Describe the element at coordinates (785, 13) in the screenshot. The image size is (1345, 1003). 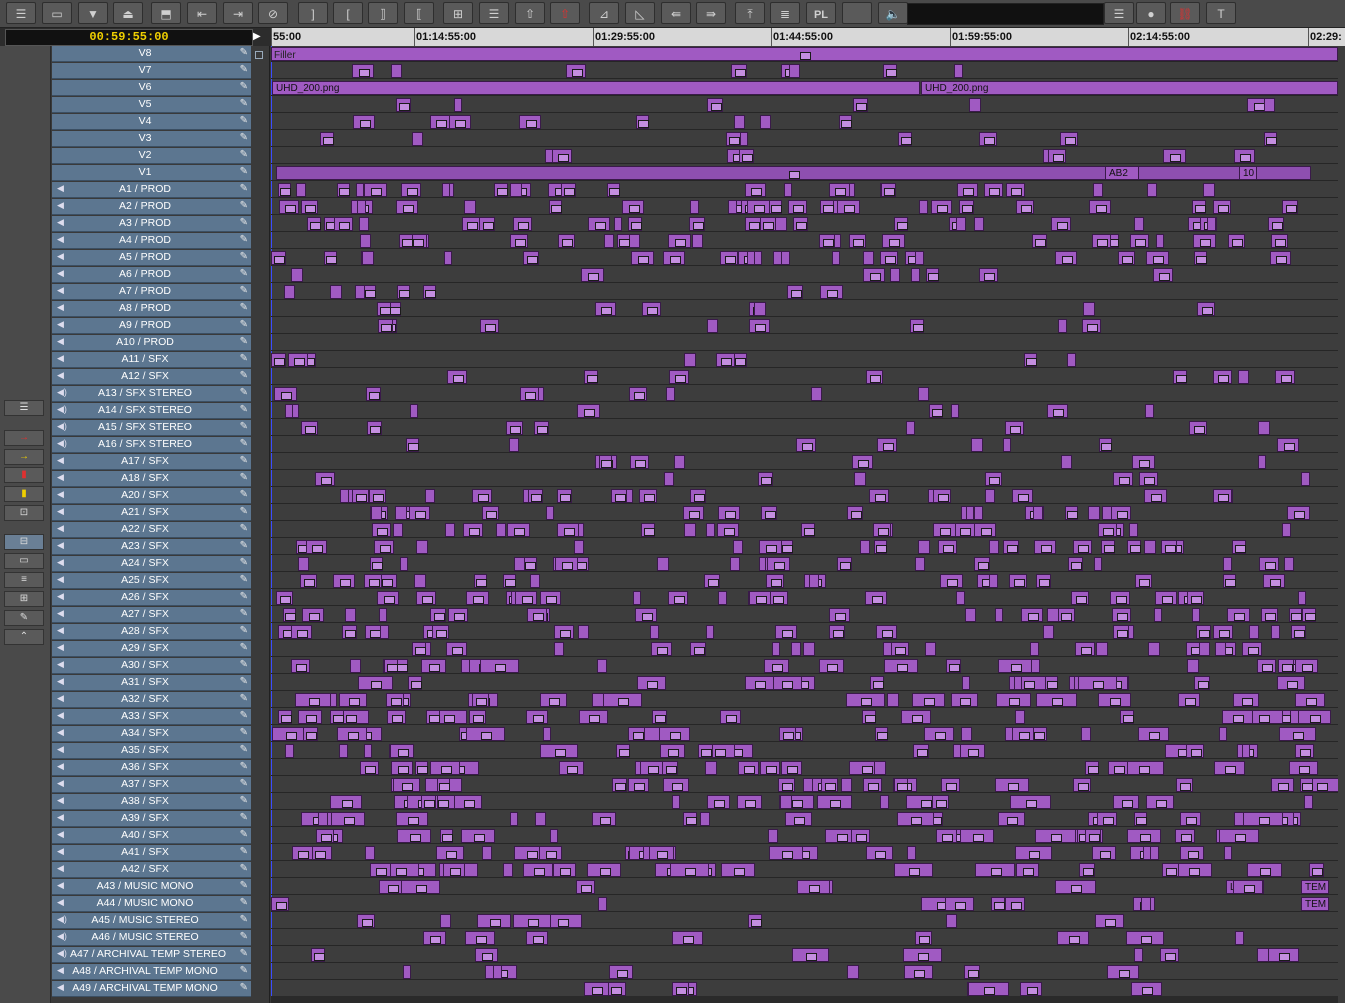
I see `list-icon: ≣` at that location.